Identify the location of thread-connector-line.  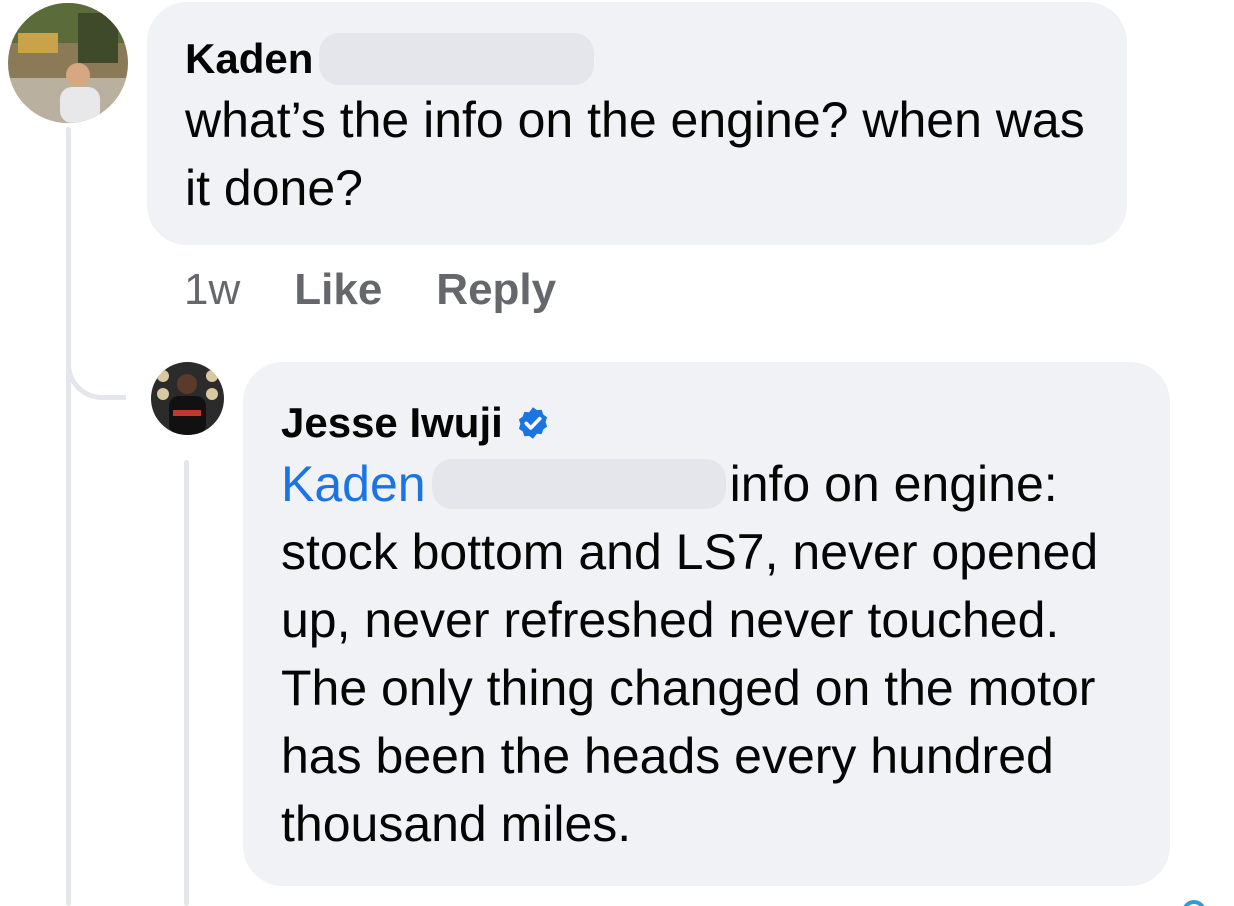
(68, 516).